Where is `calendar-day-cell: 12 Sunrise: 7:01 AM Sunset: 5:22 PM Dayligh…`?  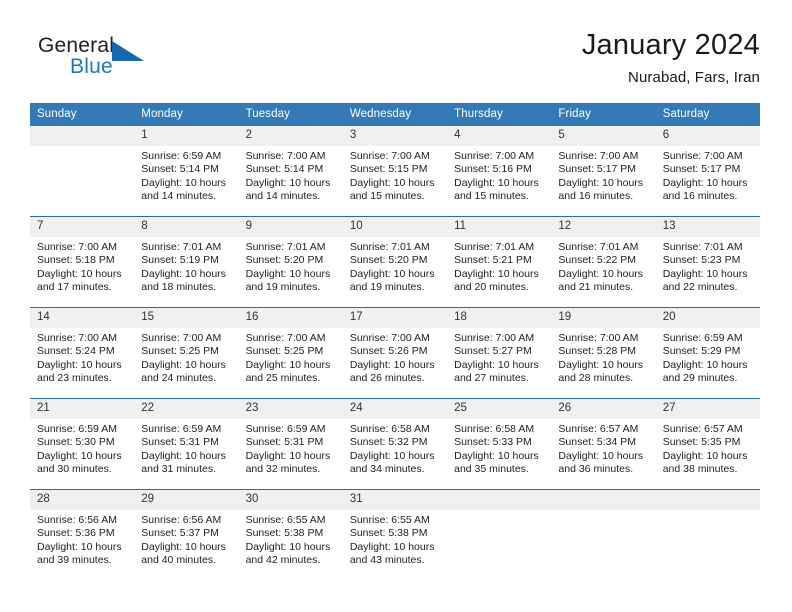 calendar-day-cell: 12 Sunrise: 7:01 AM Sunset: 5:22 PM Dayligh… is located at coordinates (603, 262).